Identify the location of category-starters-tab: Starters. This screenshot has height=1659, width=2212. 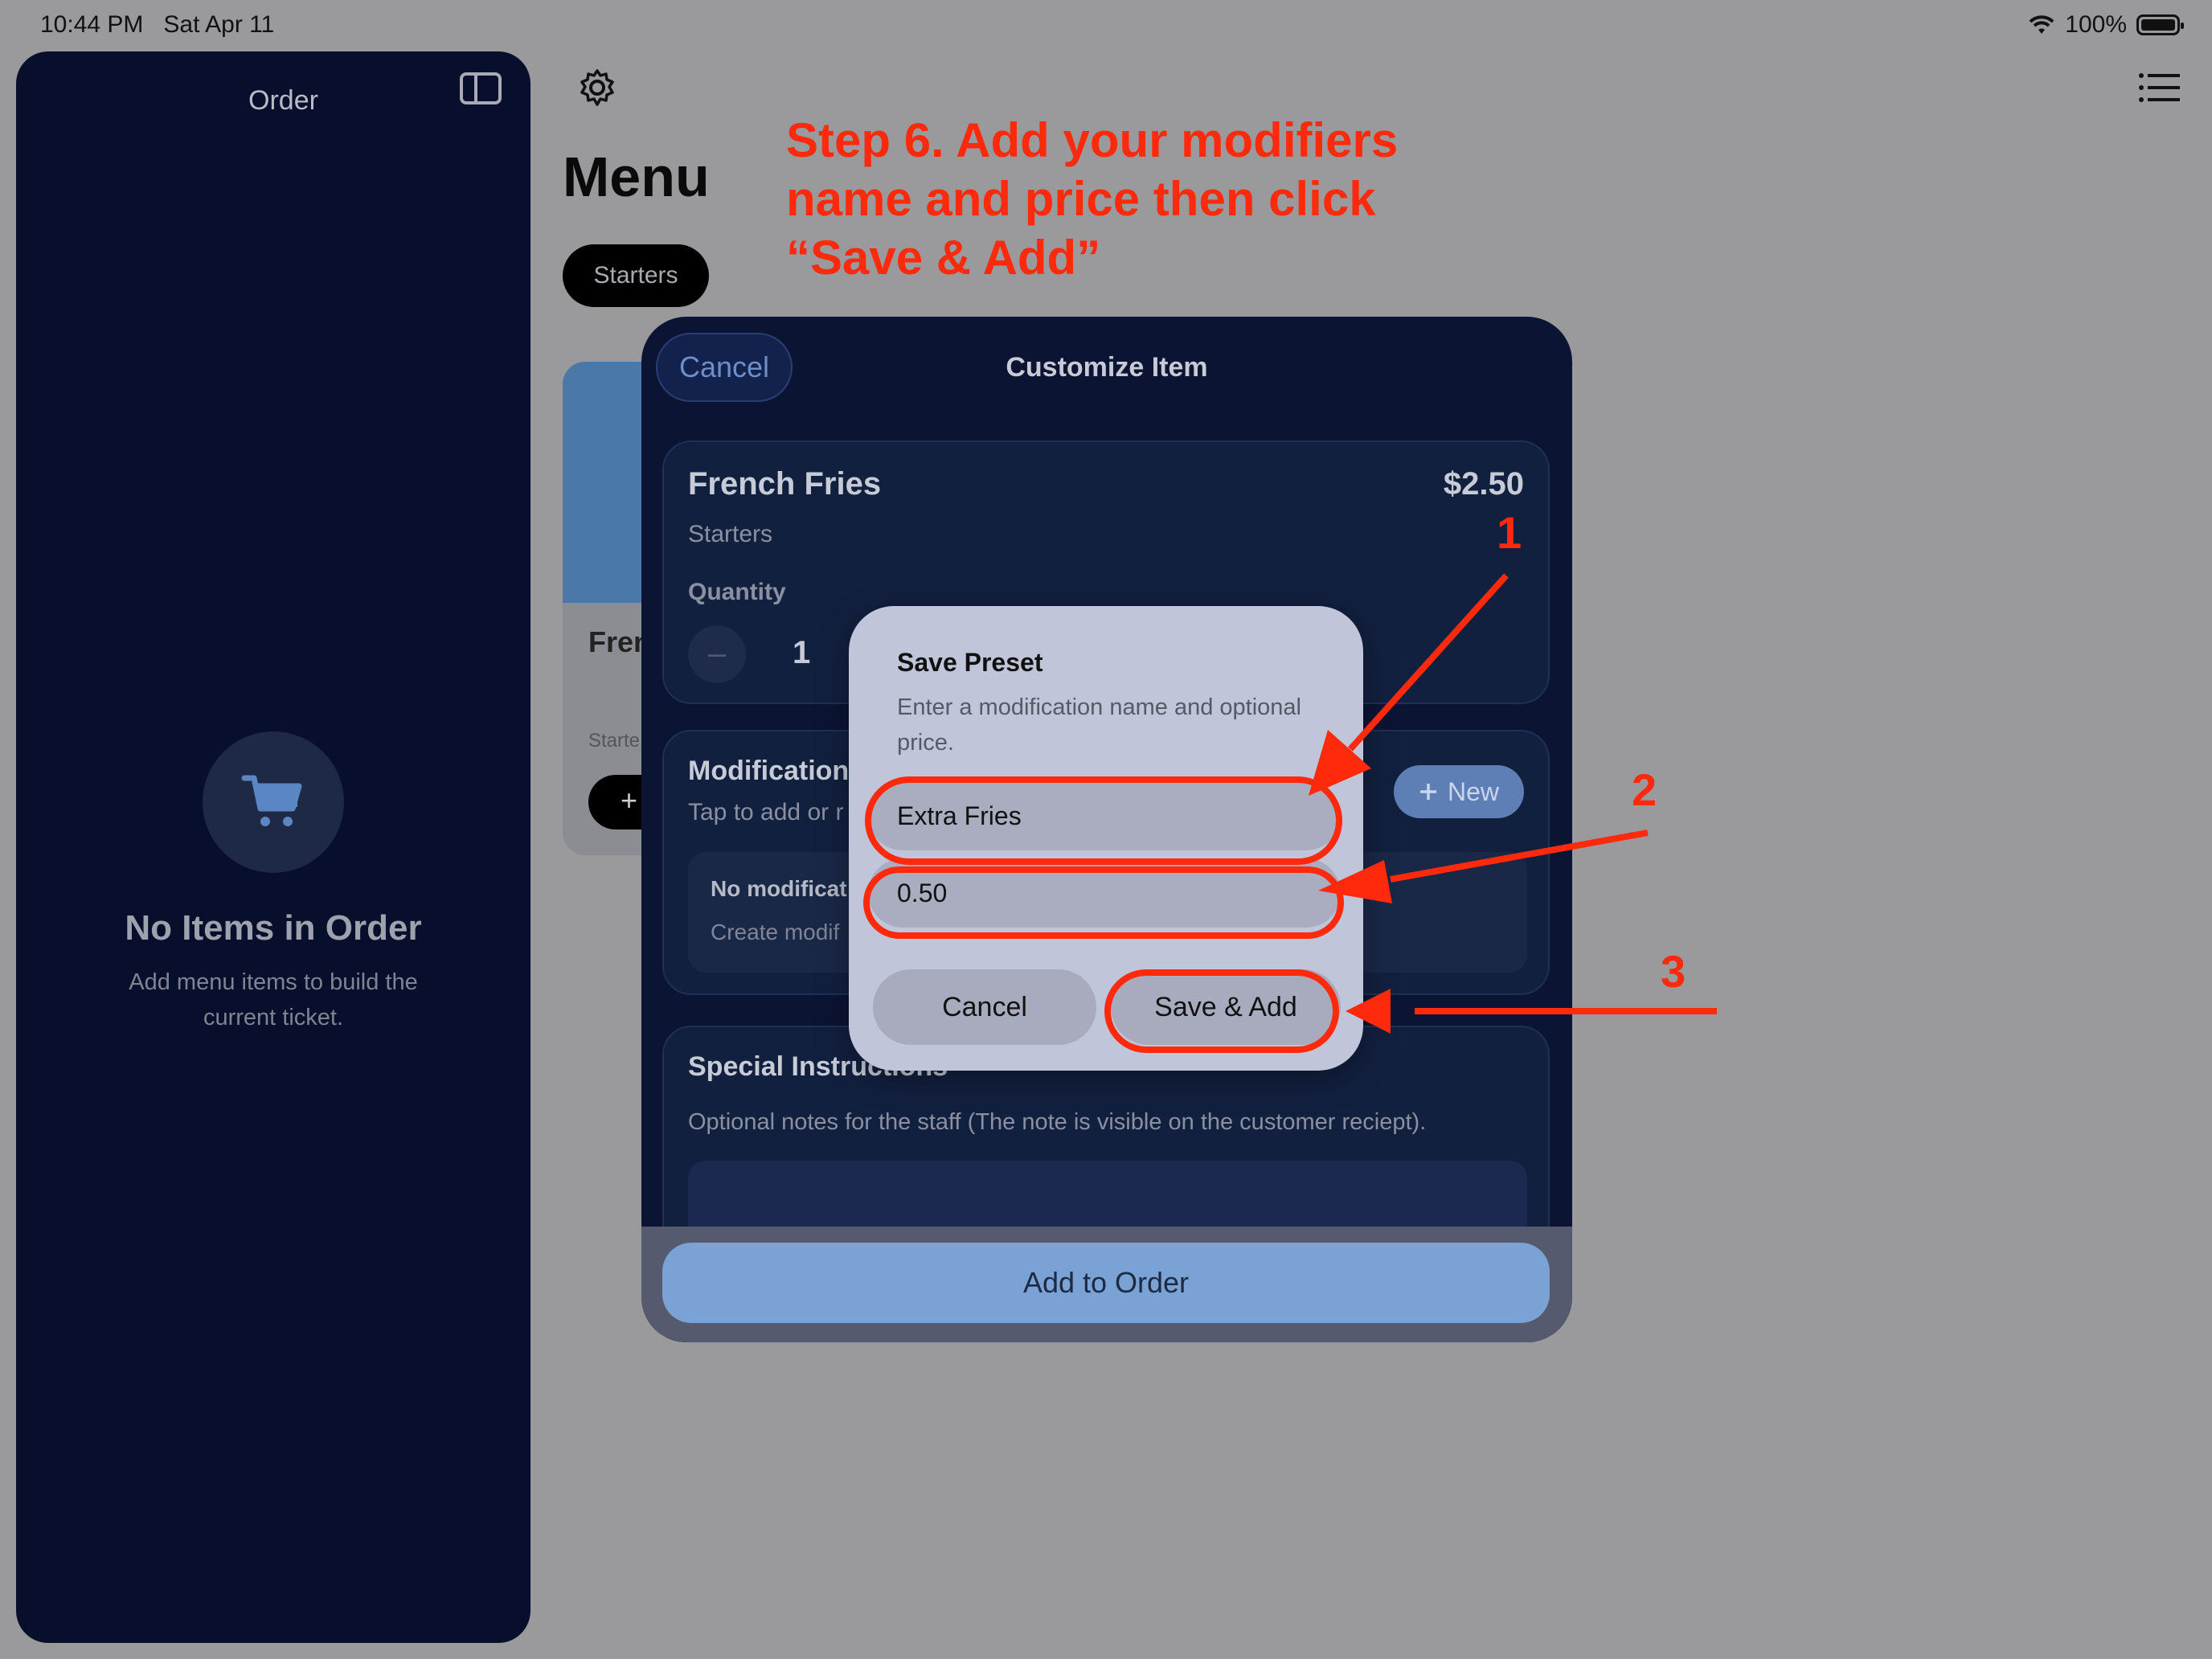
(636, 275).